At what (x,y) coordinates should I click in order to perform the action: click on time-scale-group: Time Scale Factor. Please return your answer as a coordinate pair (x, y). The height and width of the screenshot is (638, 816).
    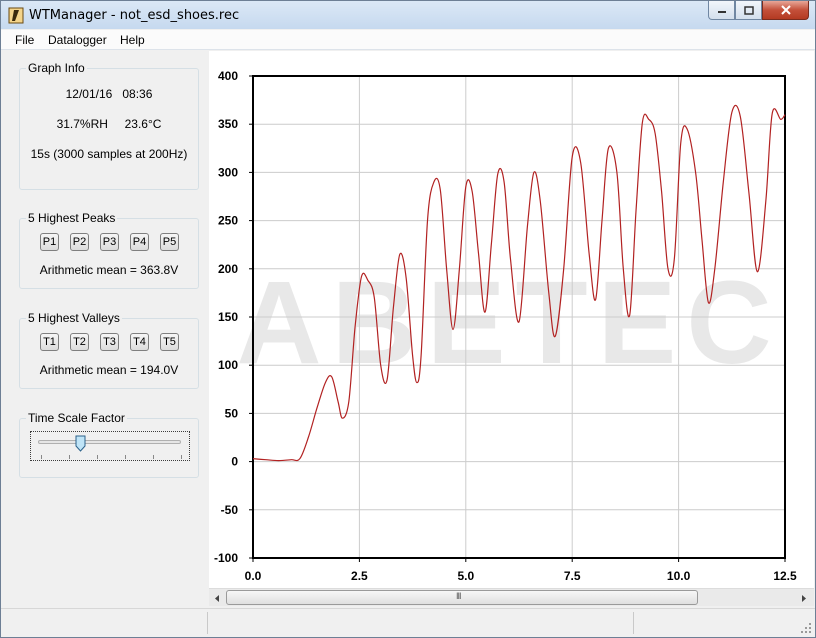
    Looking at the image, I should click on (109, 444).